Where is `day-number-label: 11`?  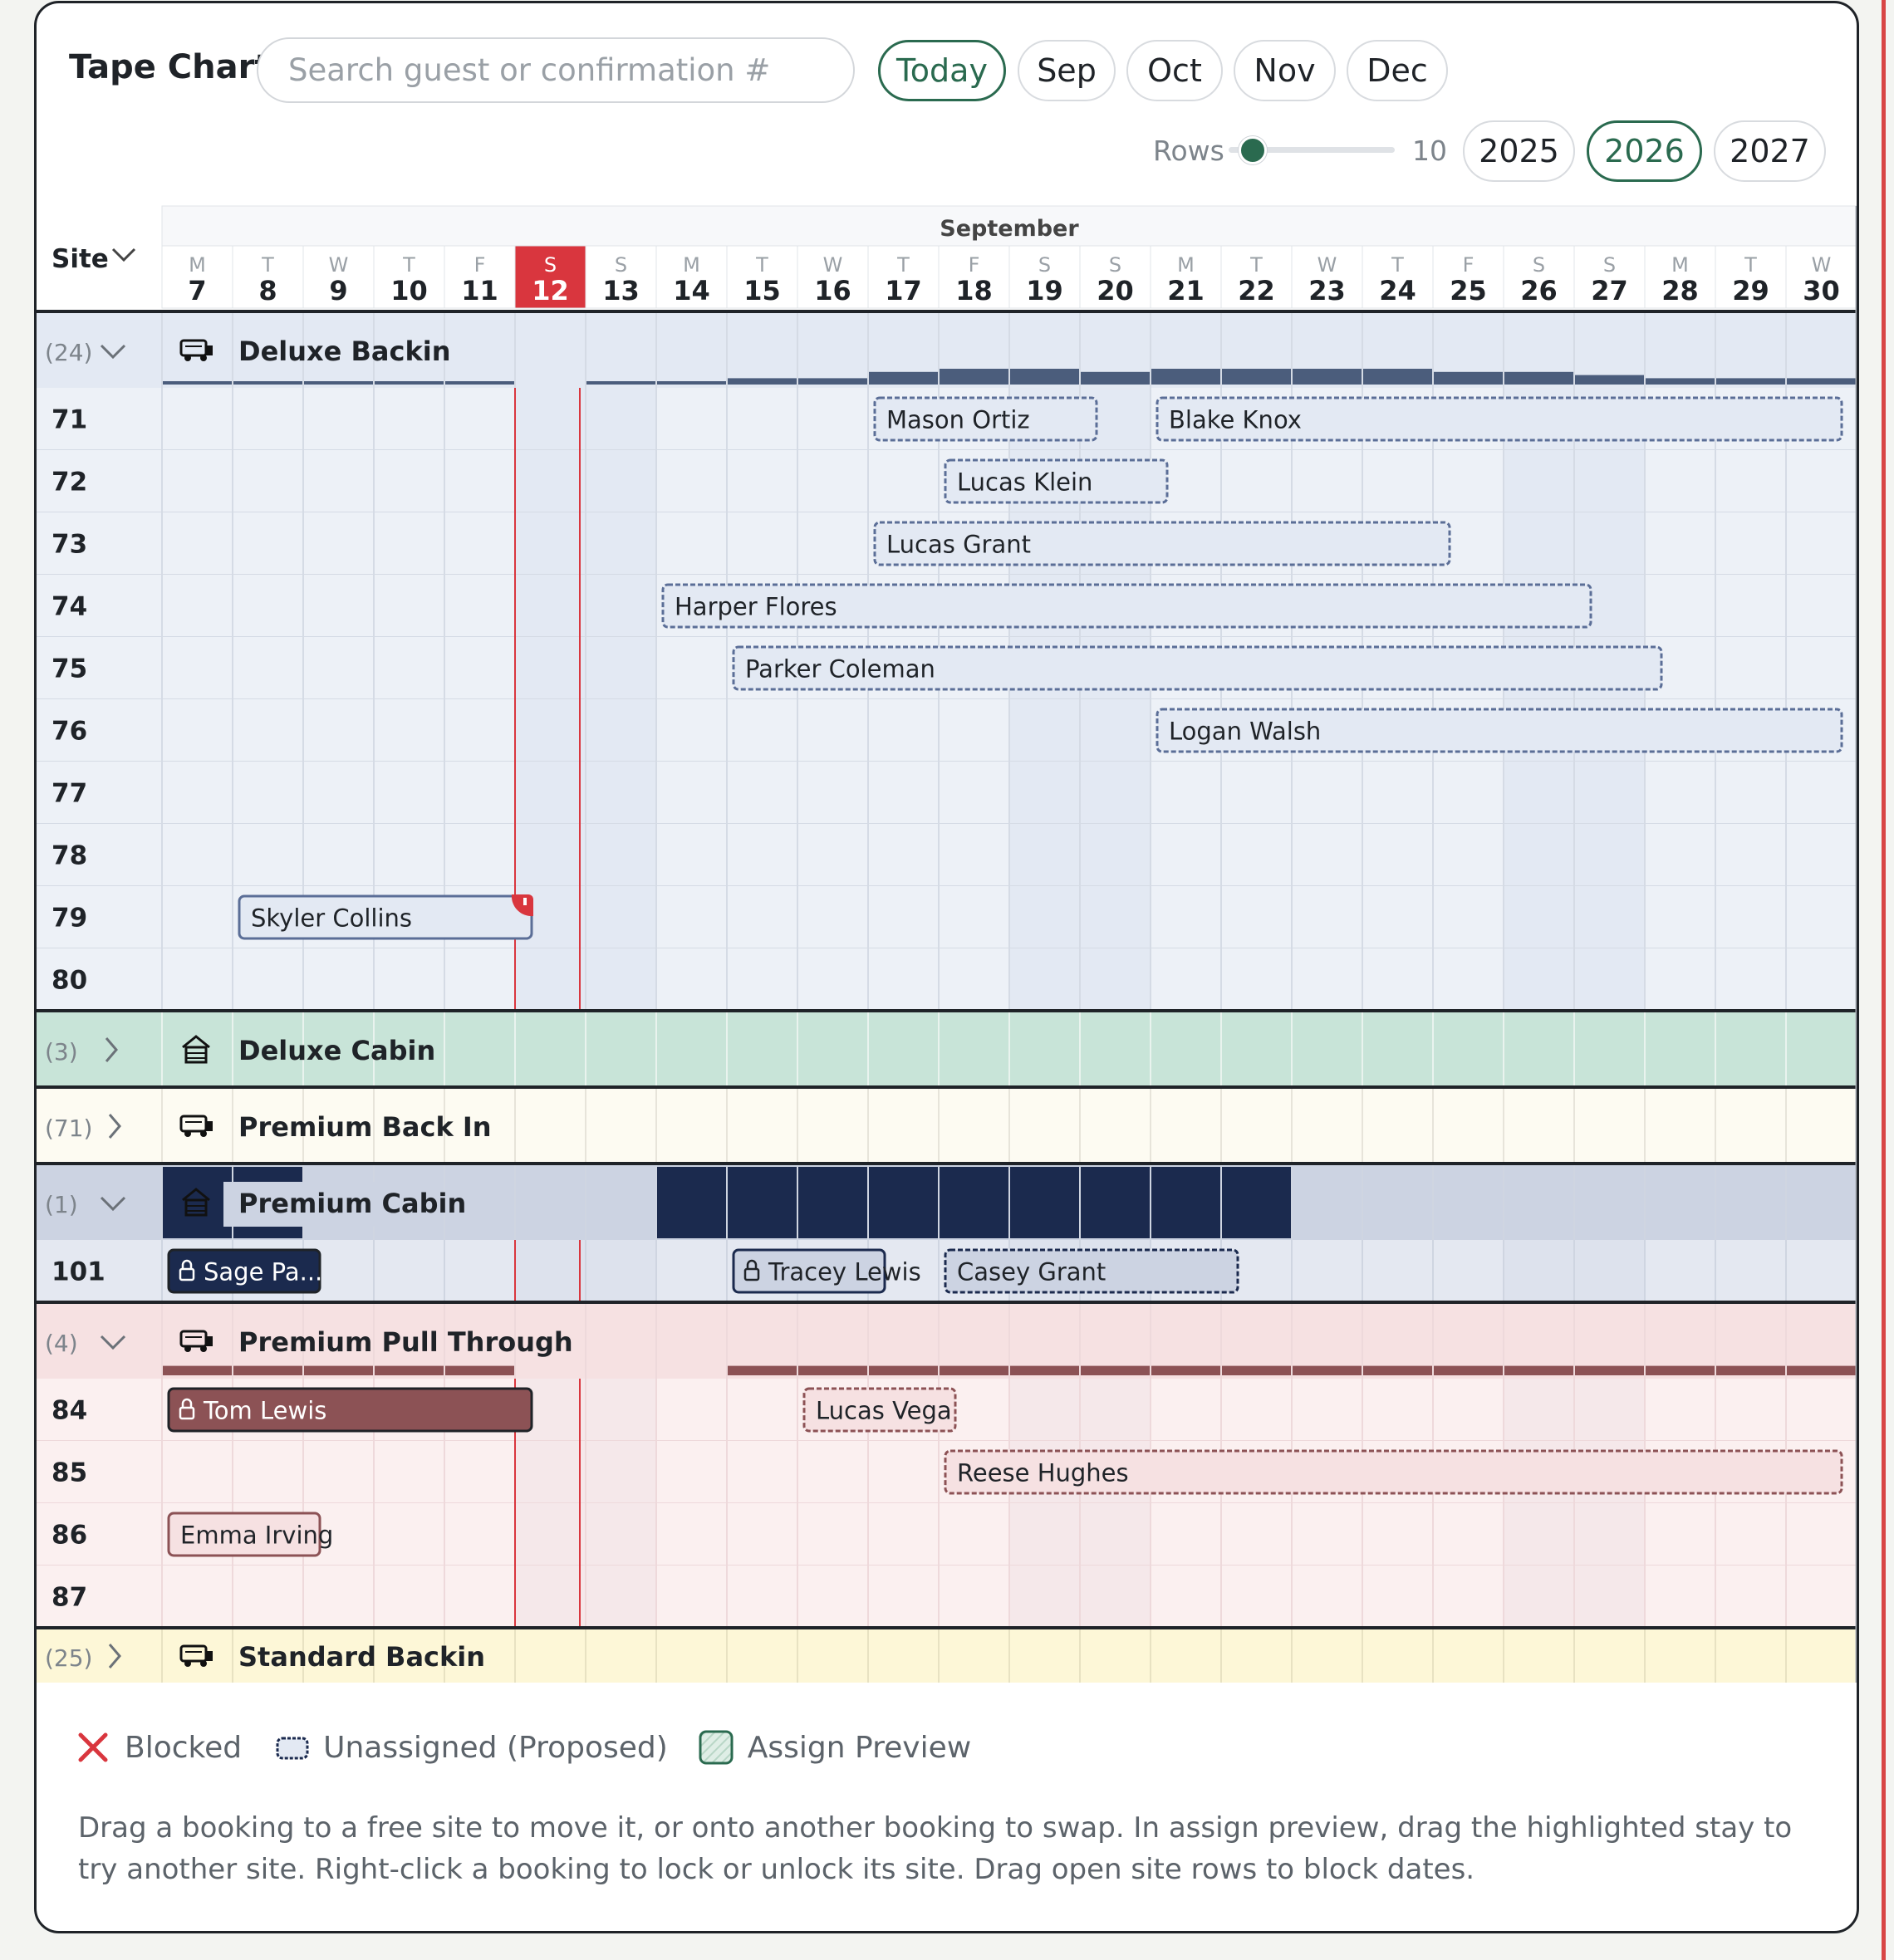
day-number-label: 11 is located at coordinates (480, 290).